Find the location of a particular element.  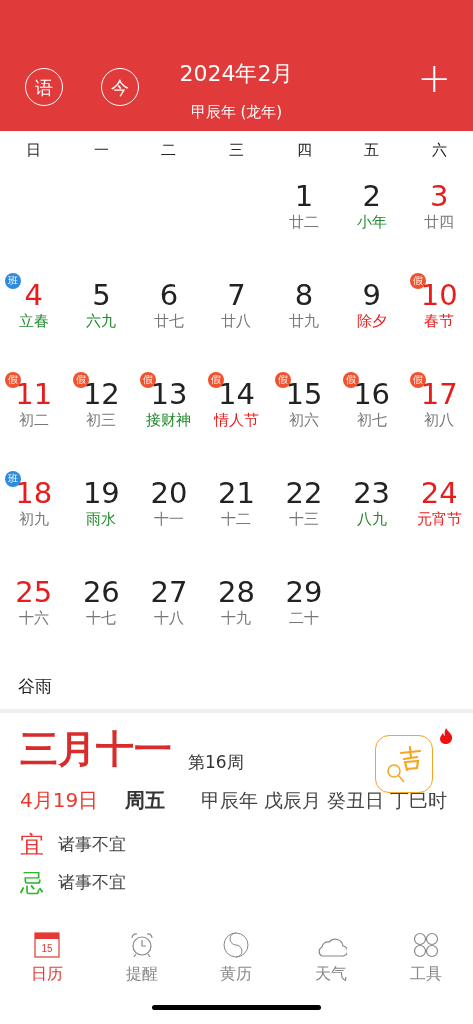

lunar-date: 十一 is located at coordinates (168, 519).